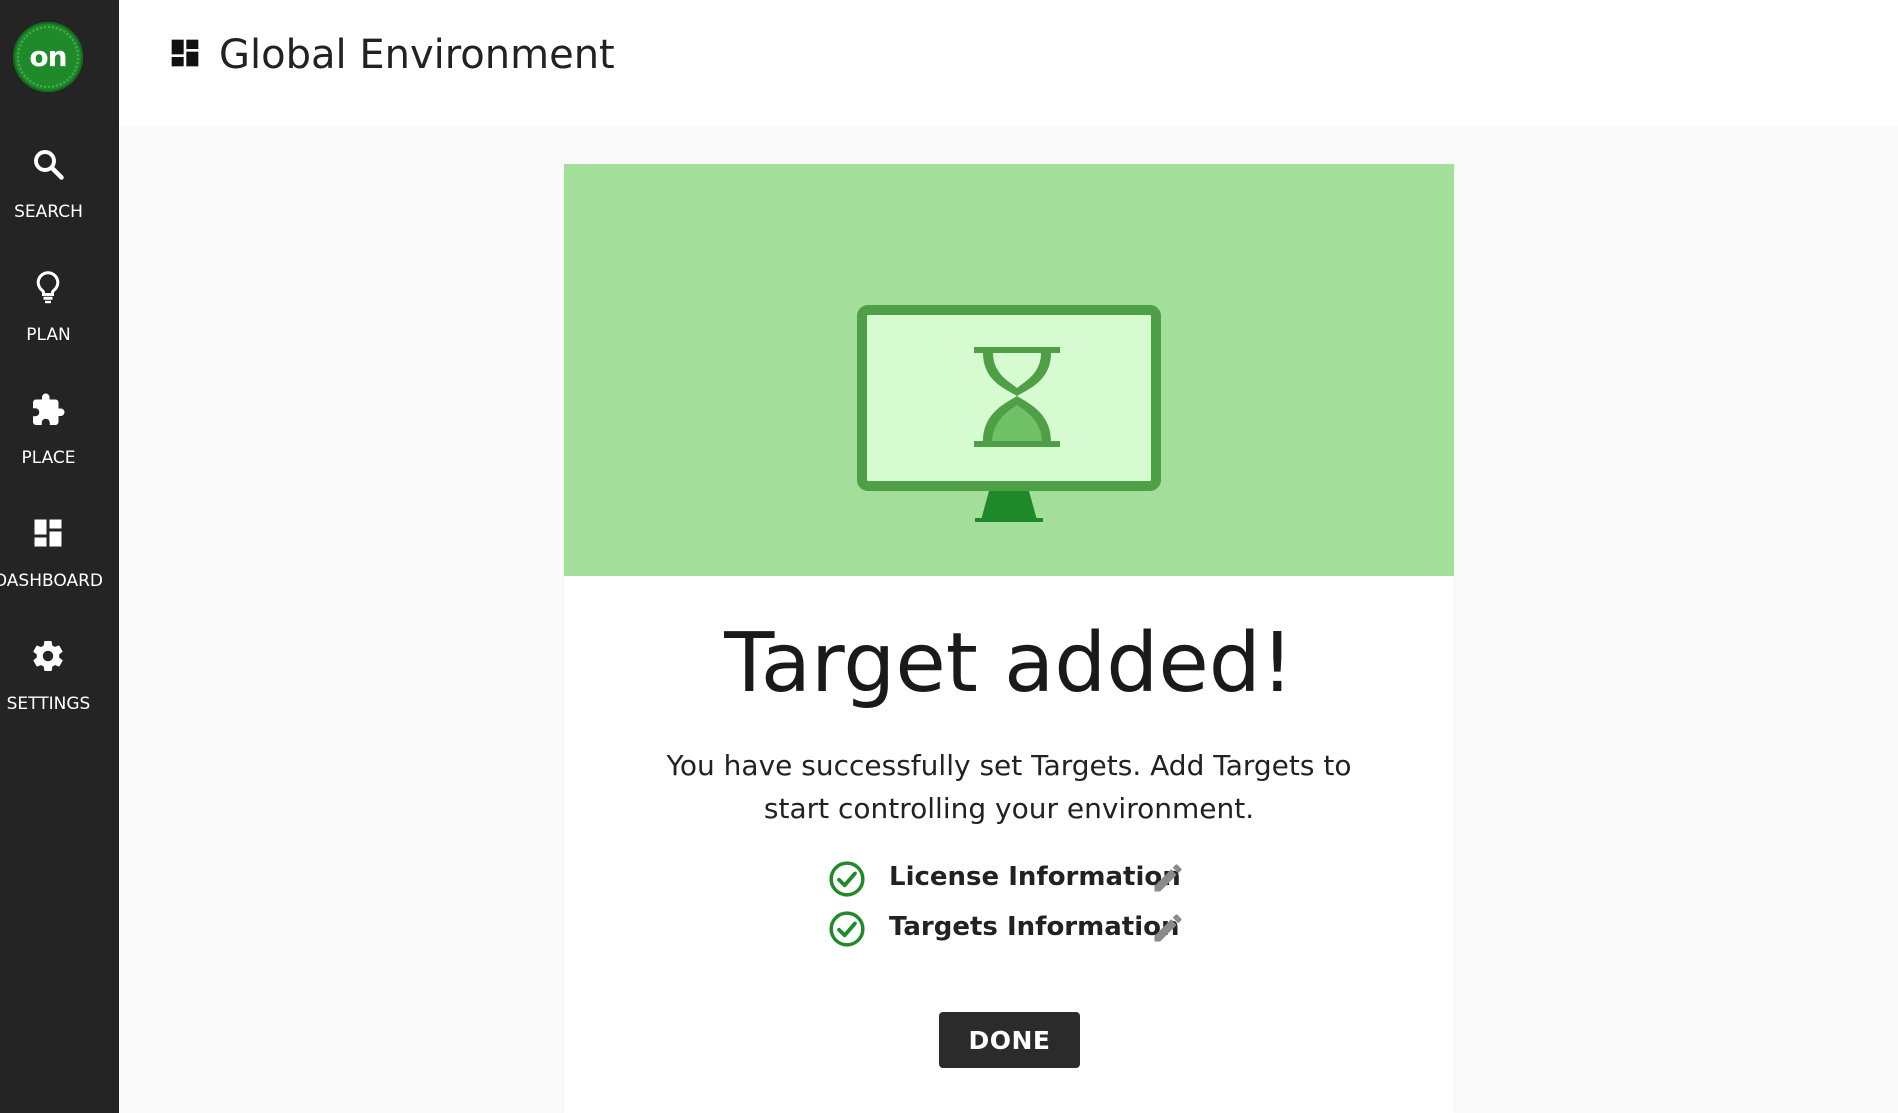  What do you see at coordinates (59, 442) in the screenshot?
I see `nav-item-place: PLACE` at bounding box center [59, 442].